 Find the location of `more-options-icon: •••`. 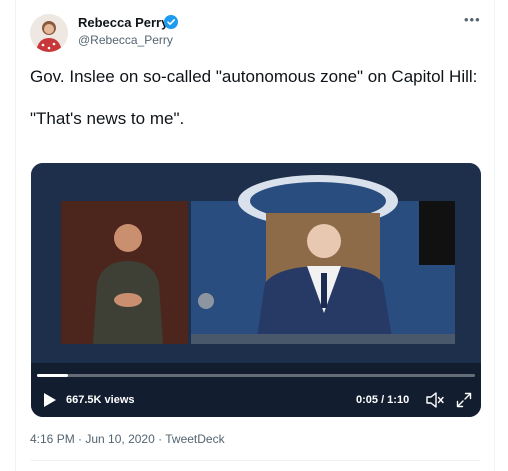

more-options-icon: ••• is located at coordinates (472, 19).